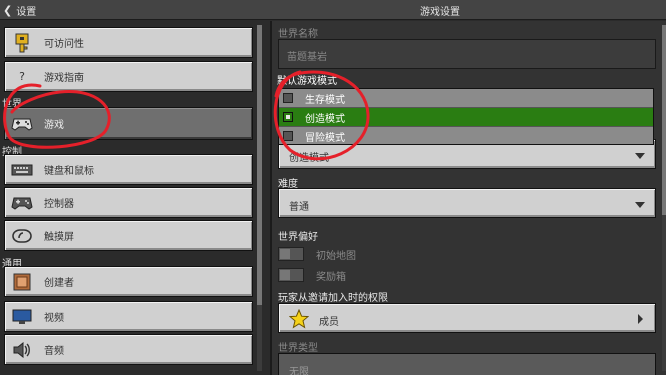 Image resolution: width=666 pixels, height=375 pixels. Describe the element at coordinates (128, 281) in the screenshot. I see `sidebar-item-creator: 创建者` at that location.